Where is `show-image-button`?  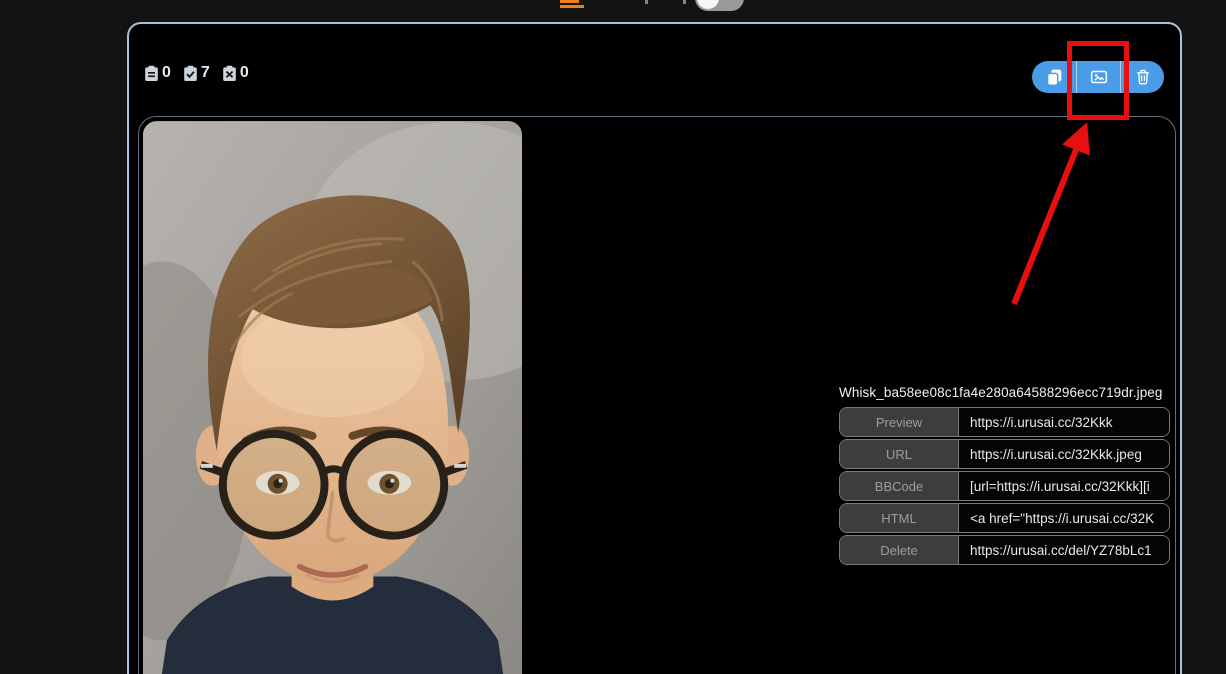 show-image-button is located at coordinates (1098, 77).